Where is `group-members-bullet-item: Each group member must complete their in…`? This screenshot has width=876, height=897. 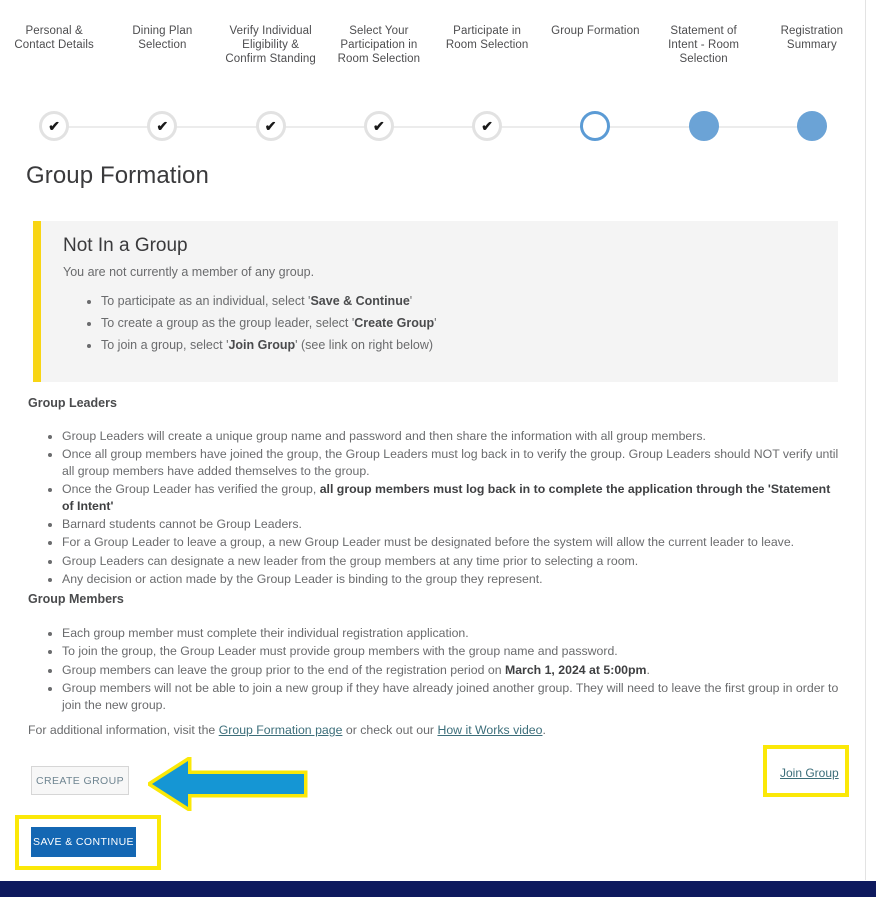
group-members-bullet-item: Each group member must complete their in… is located at coordinates (451, 633).